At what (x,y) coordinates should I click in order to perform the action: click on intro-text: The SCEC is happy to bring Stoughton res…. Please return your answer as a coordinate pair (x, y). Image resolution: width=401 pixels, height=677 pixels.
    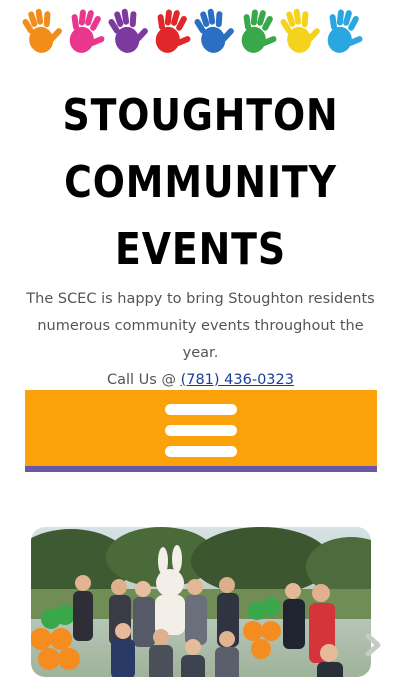
    Looking at the image, I should click on (200, 326).